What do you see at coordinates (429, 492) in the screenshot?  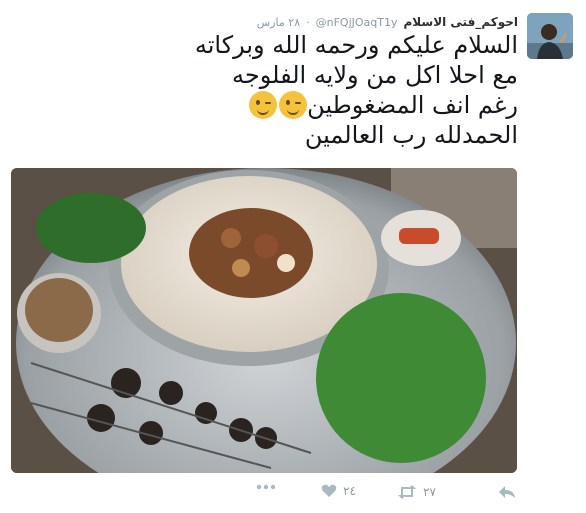 I see `retweet-count: ٢٧` at bounding box center [429, 492].